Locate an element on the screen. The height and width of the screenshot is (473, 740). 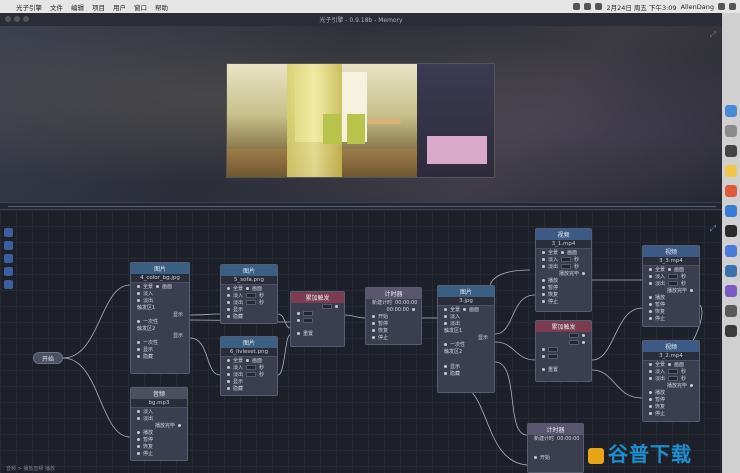
preview-frame is located at coordinates (360, 120).